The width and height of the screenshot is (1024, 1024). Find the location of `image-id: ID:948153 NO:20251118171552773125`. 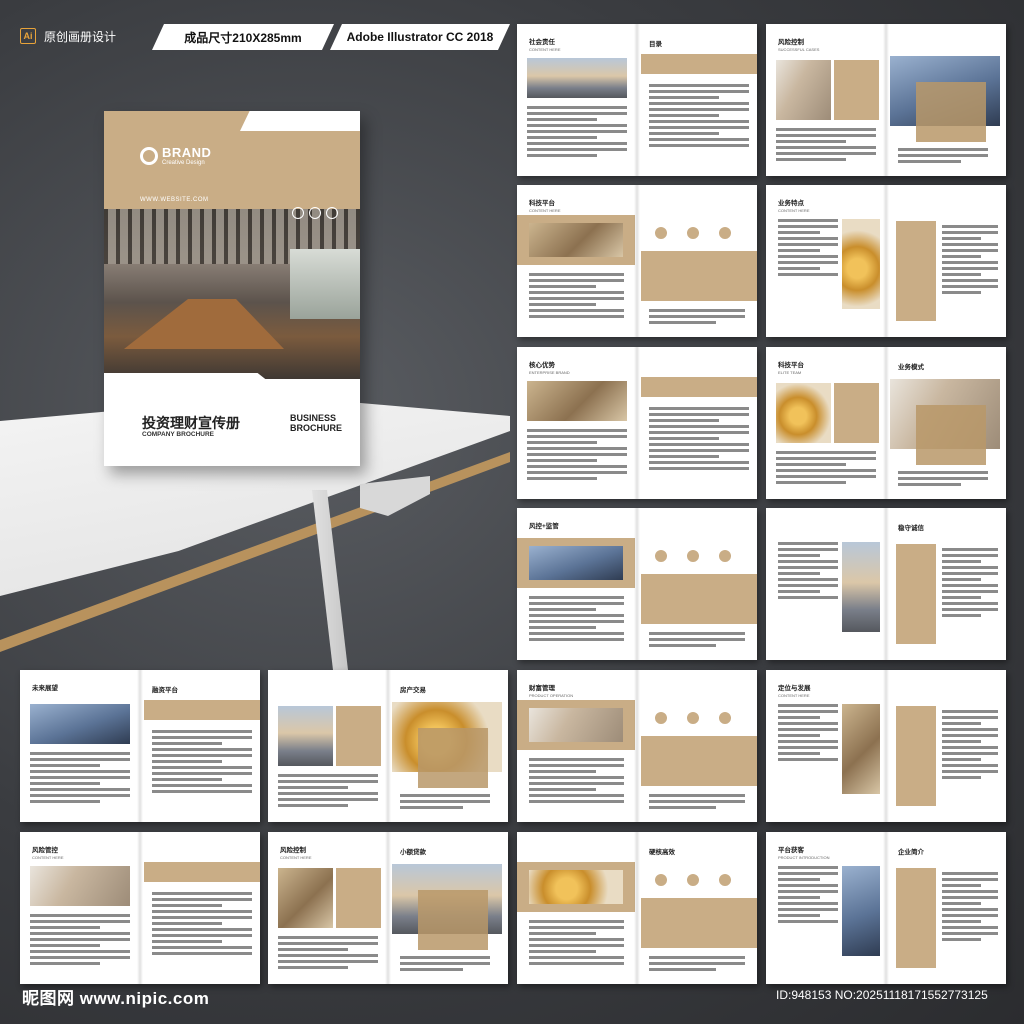

image-id: ID:948153 NO:20251118171552773125 is located at coordinates (882, 995).